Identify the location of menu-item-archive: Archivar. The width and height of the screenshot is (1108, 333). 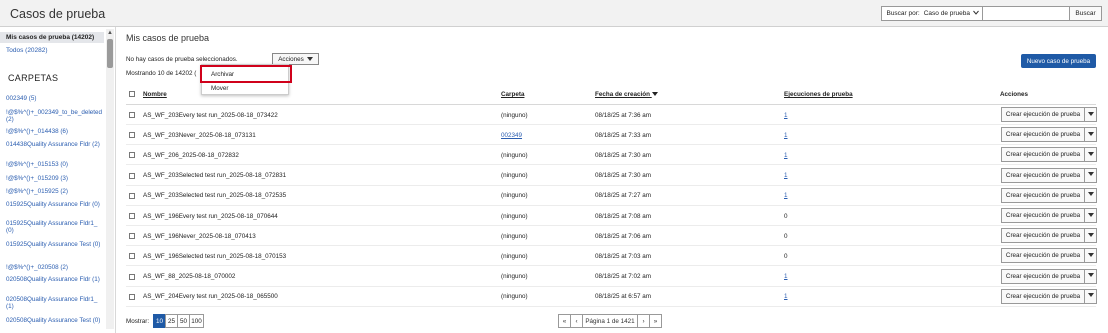
(246, 74).